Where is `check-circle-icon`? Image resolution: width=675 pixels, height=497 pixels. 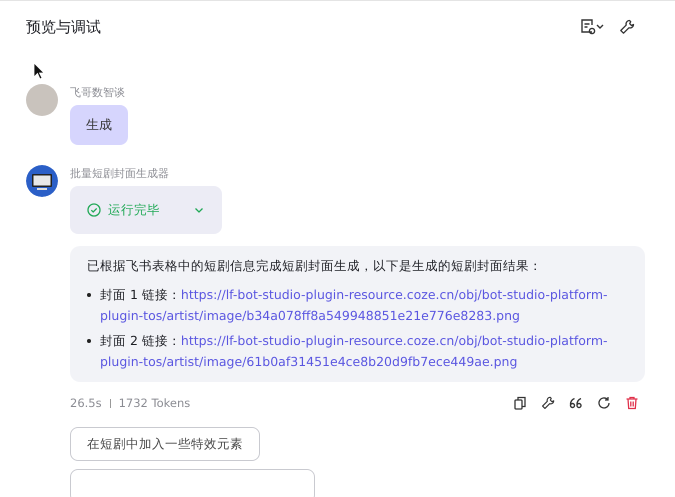
check-circle-icon is located at coordinates (94, 210).